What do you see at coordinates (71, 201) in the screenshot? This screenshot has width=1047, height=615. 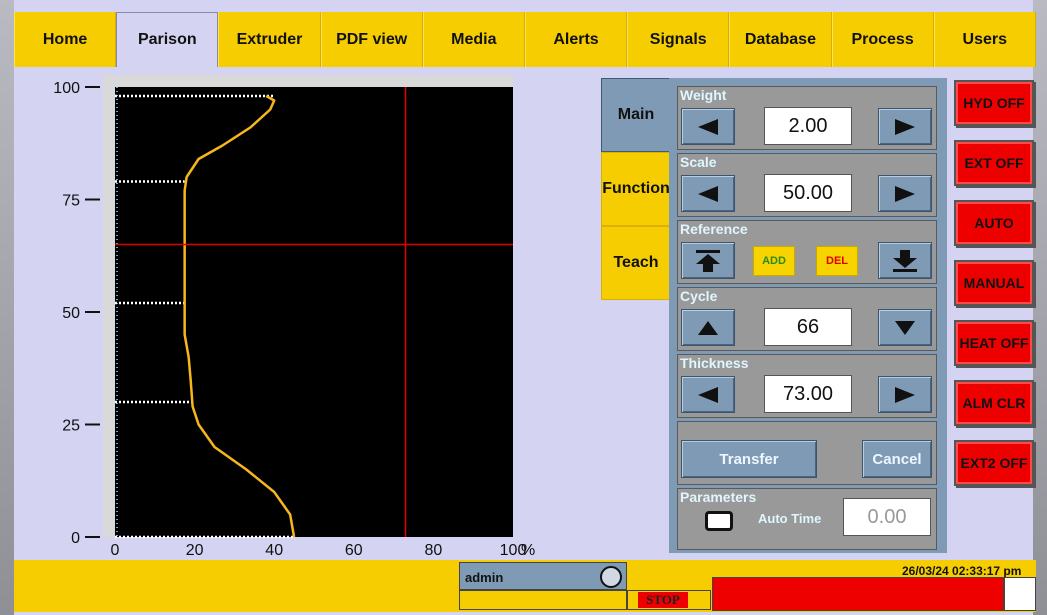 I see `y-tick-label: 75` at bounding box center [71, 201].